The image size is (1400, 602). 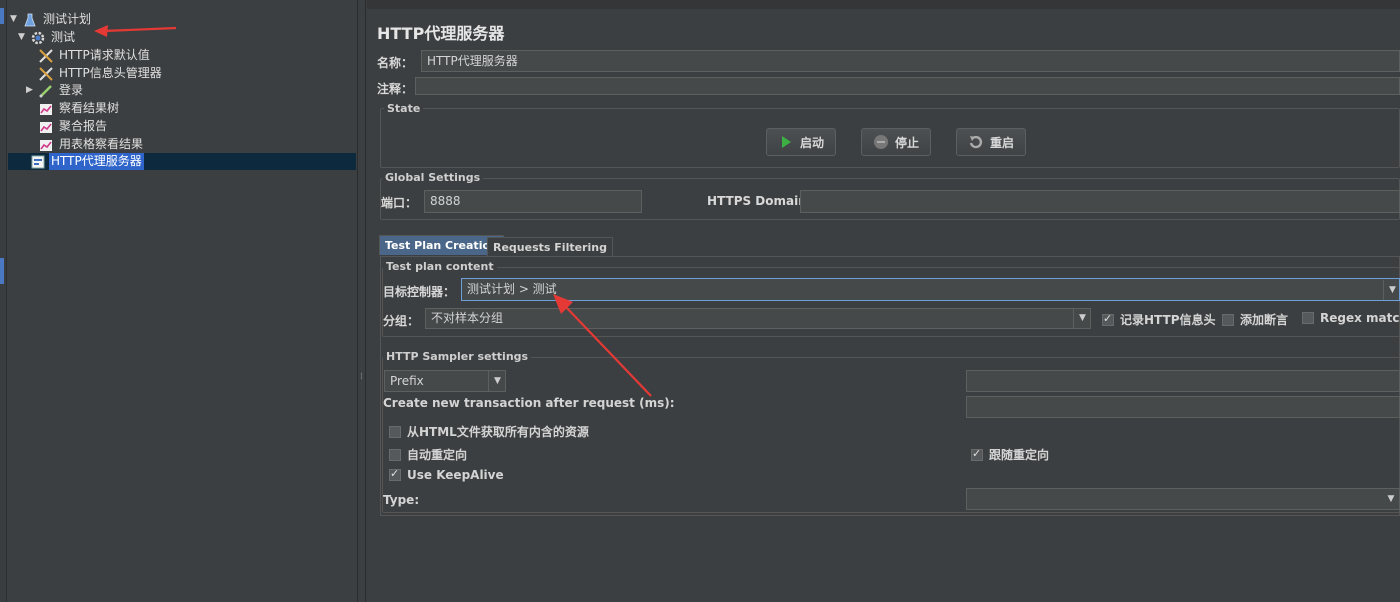 I want to click on fetch-embedded-resources-checkbox: 从HTML文件获取所有内含的资源, so click(x=489, y=431).